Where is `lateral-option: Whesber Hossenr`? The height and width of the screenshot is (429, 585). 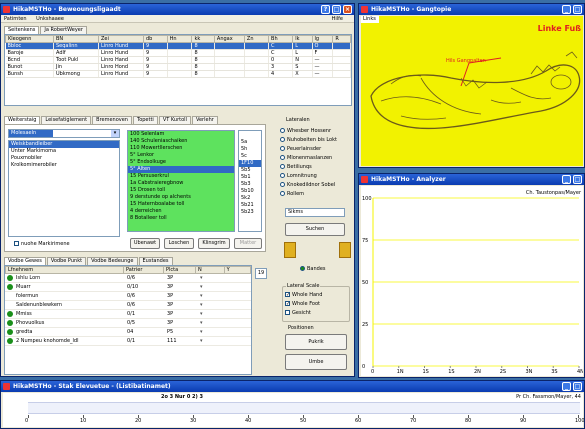 lateral-option: Whesber Hossenr is located at coordinates (316, 131).